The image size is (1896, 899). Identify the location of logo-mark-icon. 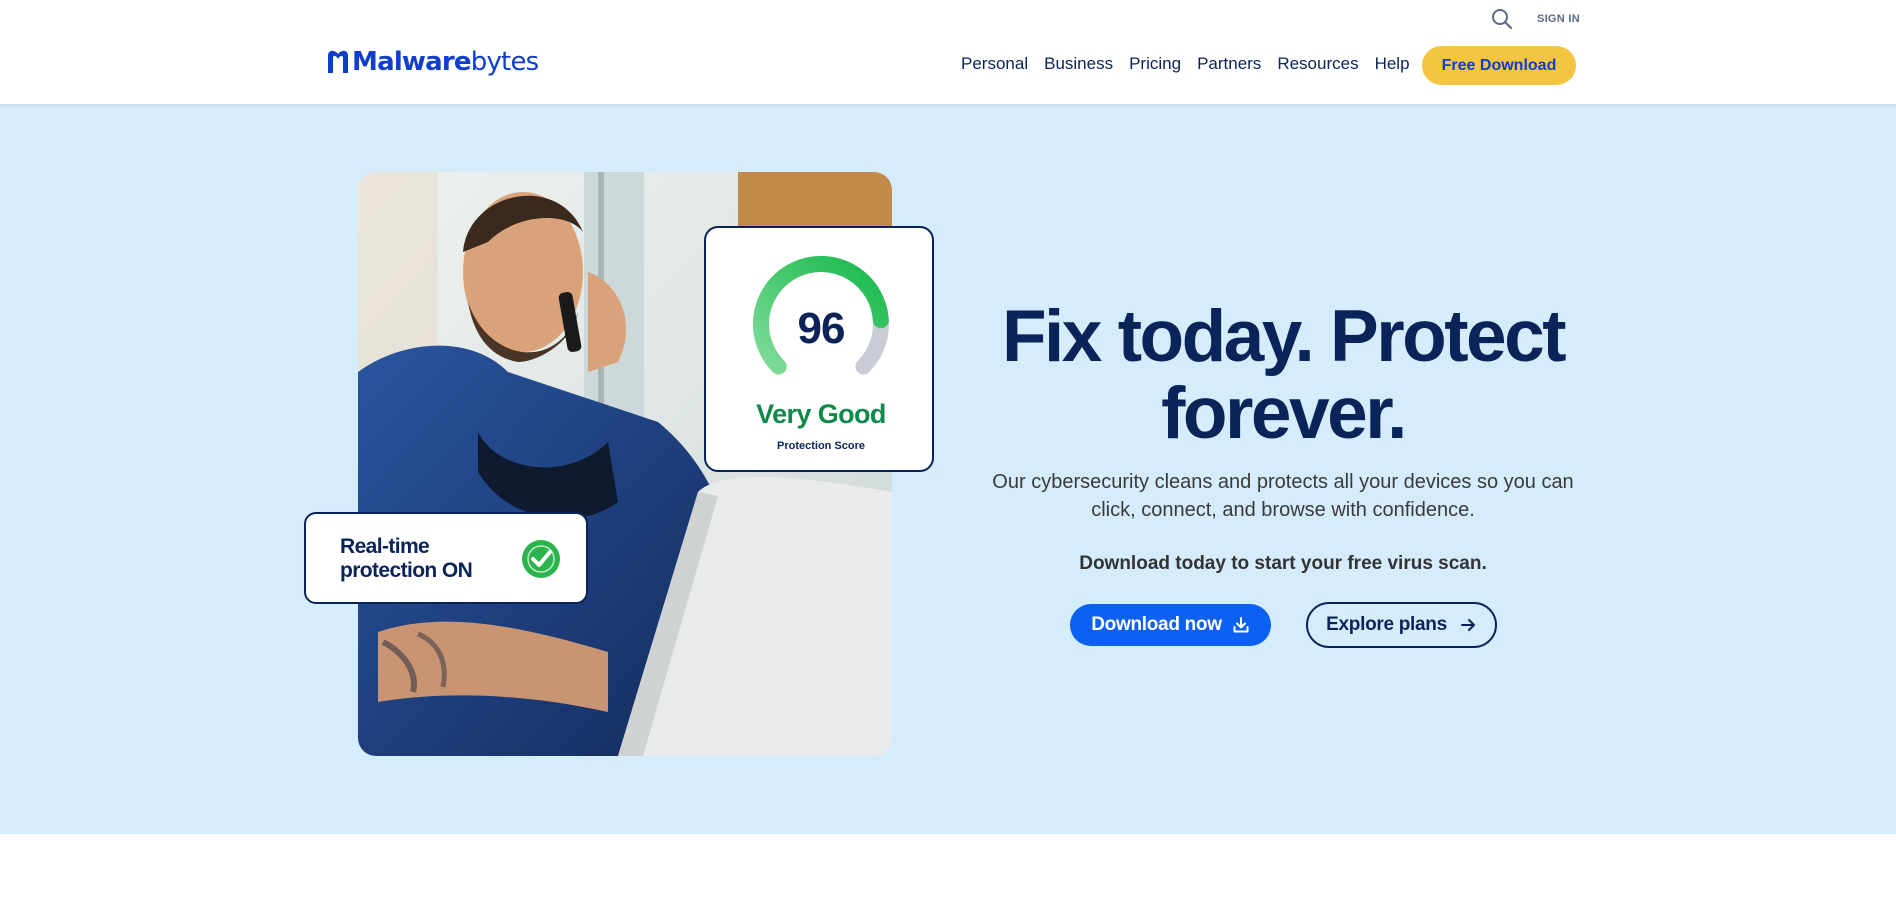
(338, 61).